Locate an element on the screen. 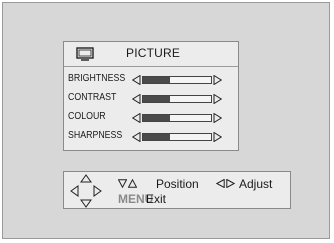 The height and width of the screenshot is (243, 334). menu-item-sharpness: SHARPNESS is located at coordinates (152, 137).